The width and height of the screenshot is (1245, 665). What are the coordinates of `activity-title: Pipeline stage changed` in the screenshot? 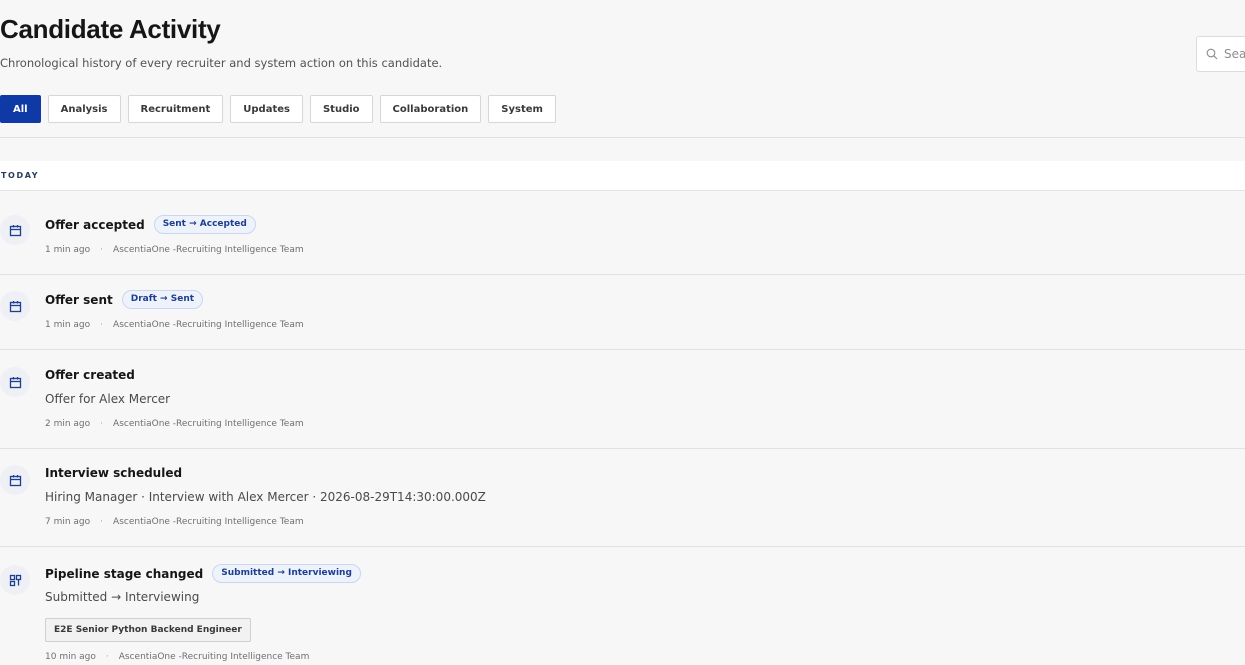 It's located at (124, 573).